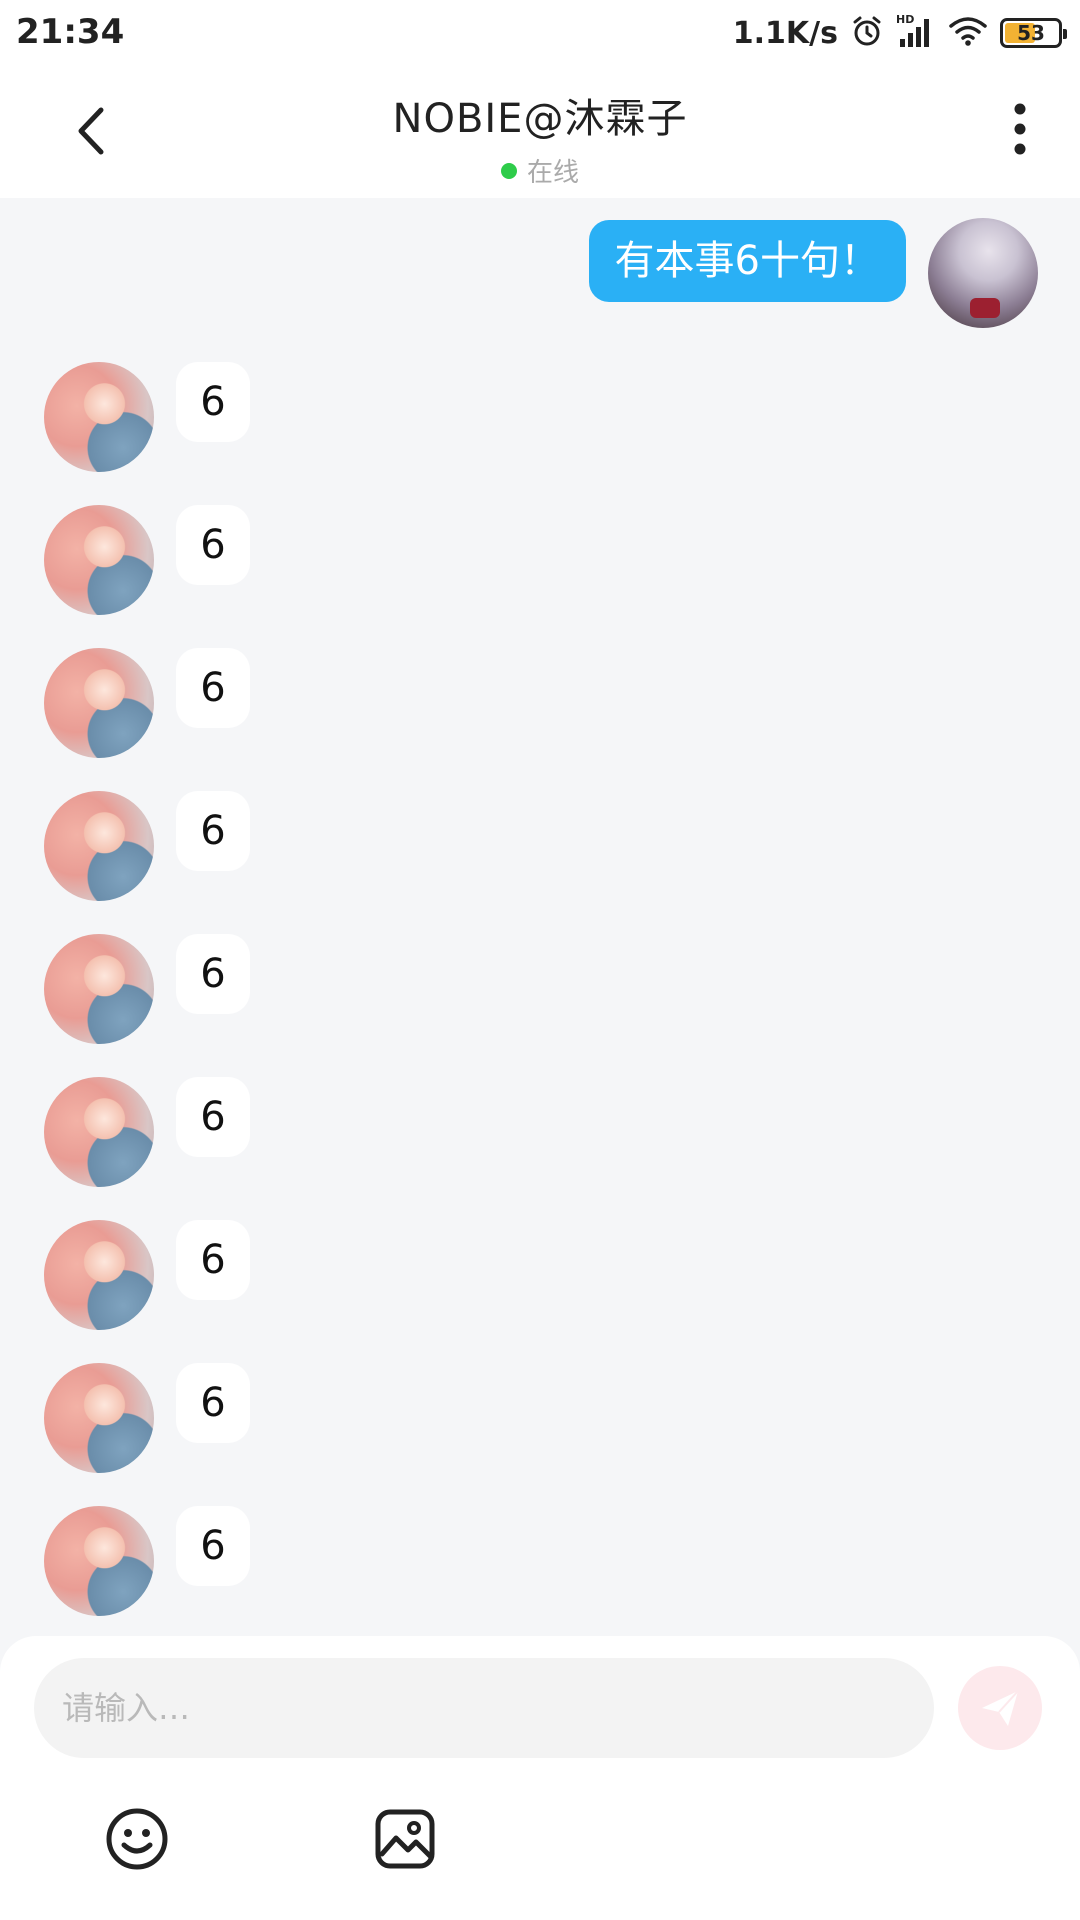 The image size is (1080, 1920). I want to click on chat-title-area: NOBIE@沐霖子 在线, so click(540, 137).